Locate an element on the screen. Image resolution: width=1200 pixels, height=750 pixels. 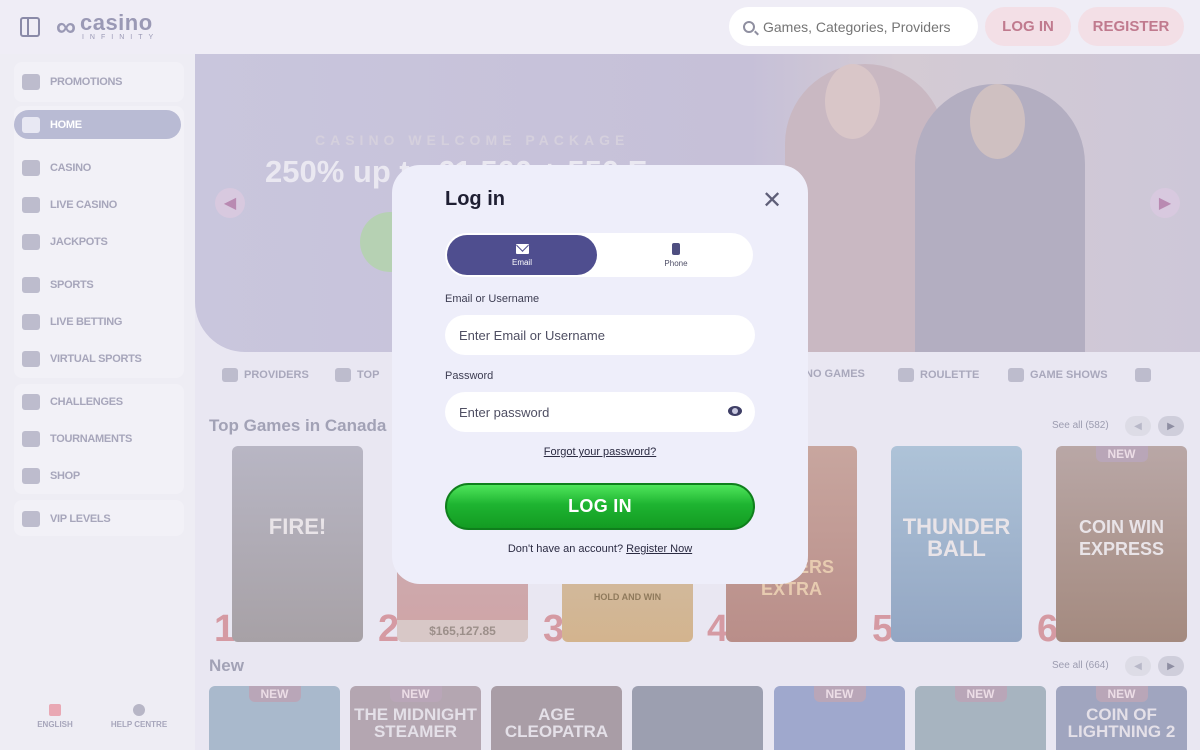
sidebar-item-virtual-sports: VIRTUAL SPORTS is located at coordinates (97, 358).